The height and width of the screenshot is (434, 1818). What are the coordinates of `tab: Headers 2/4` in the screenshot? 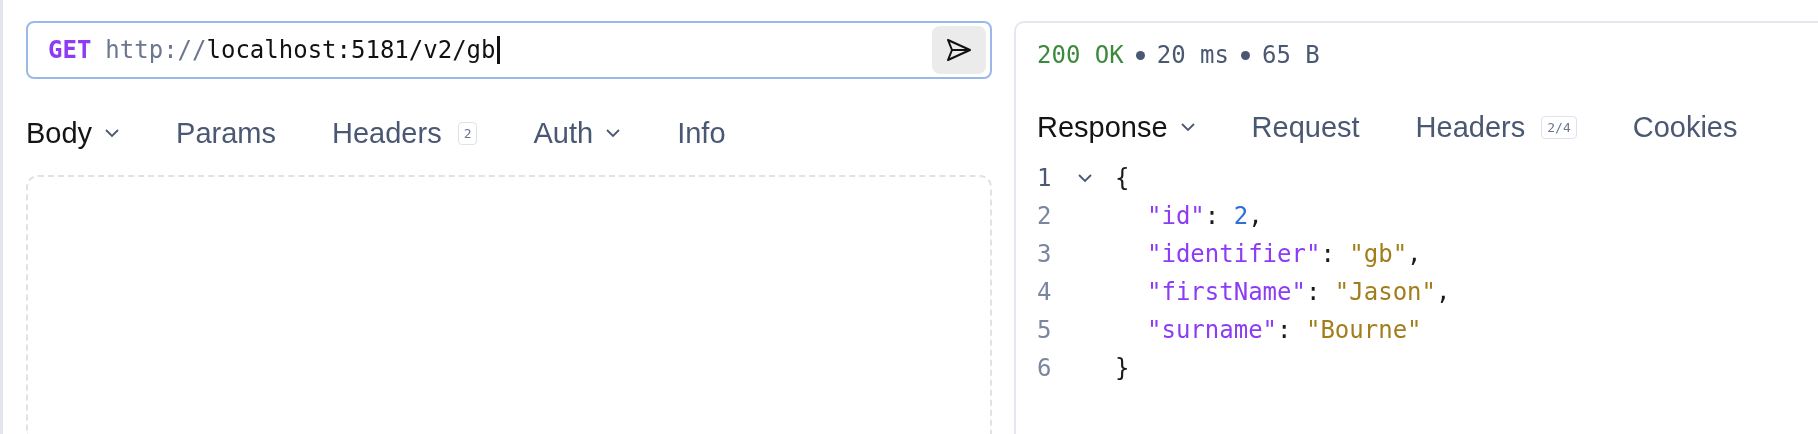 It's located at (1496, 127).